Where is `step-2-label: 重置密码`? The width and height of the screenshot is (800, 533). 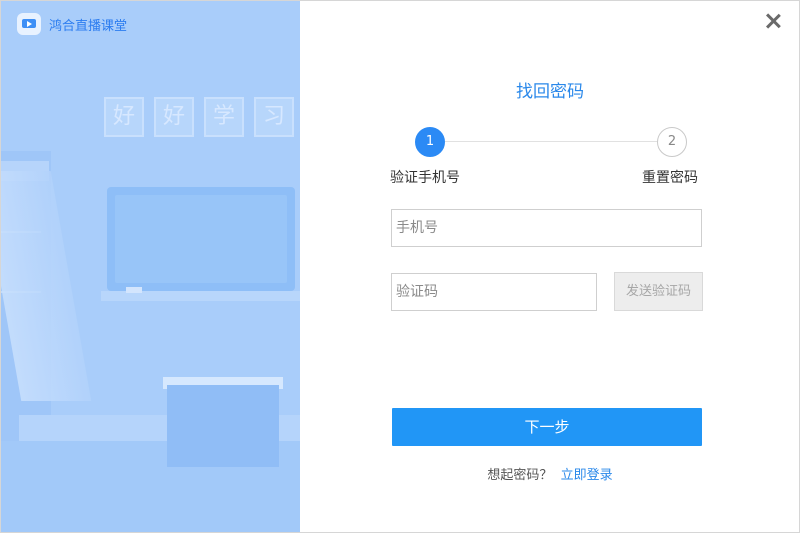 step-2-label: 重置密码 is located at coordinates (670, 178).